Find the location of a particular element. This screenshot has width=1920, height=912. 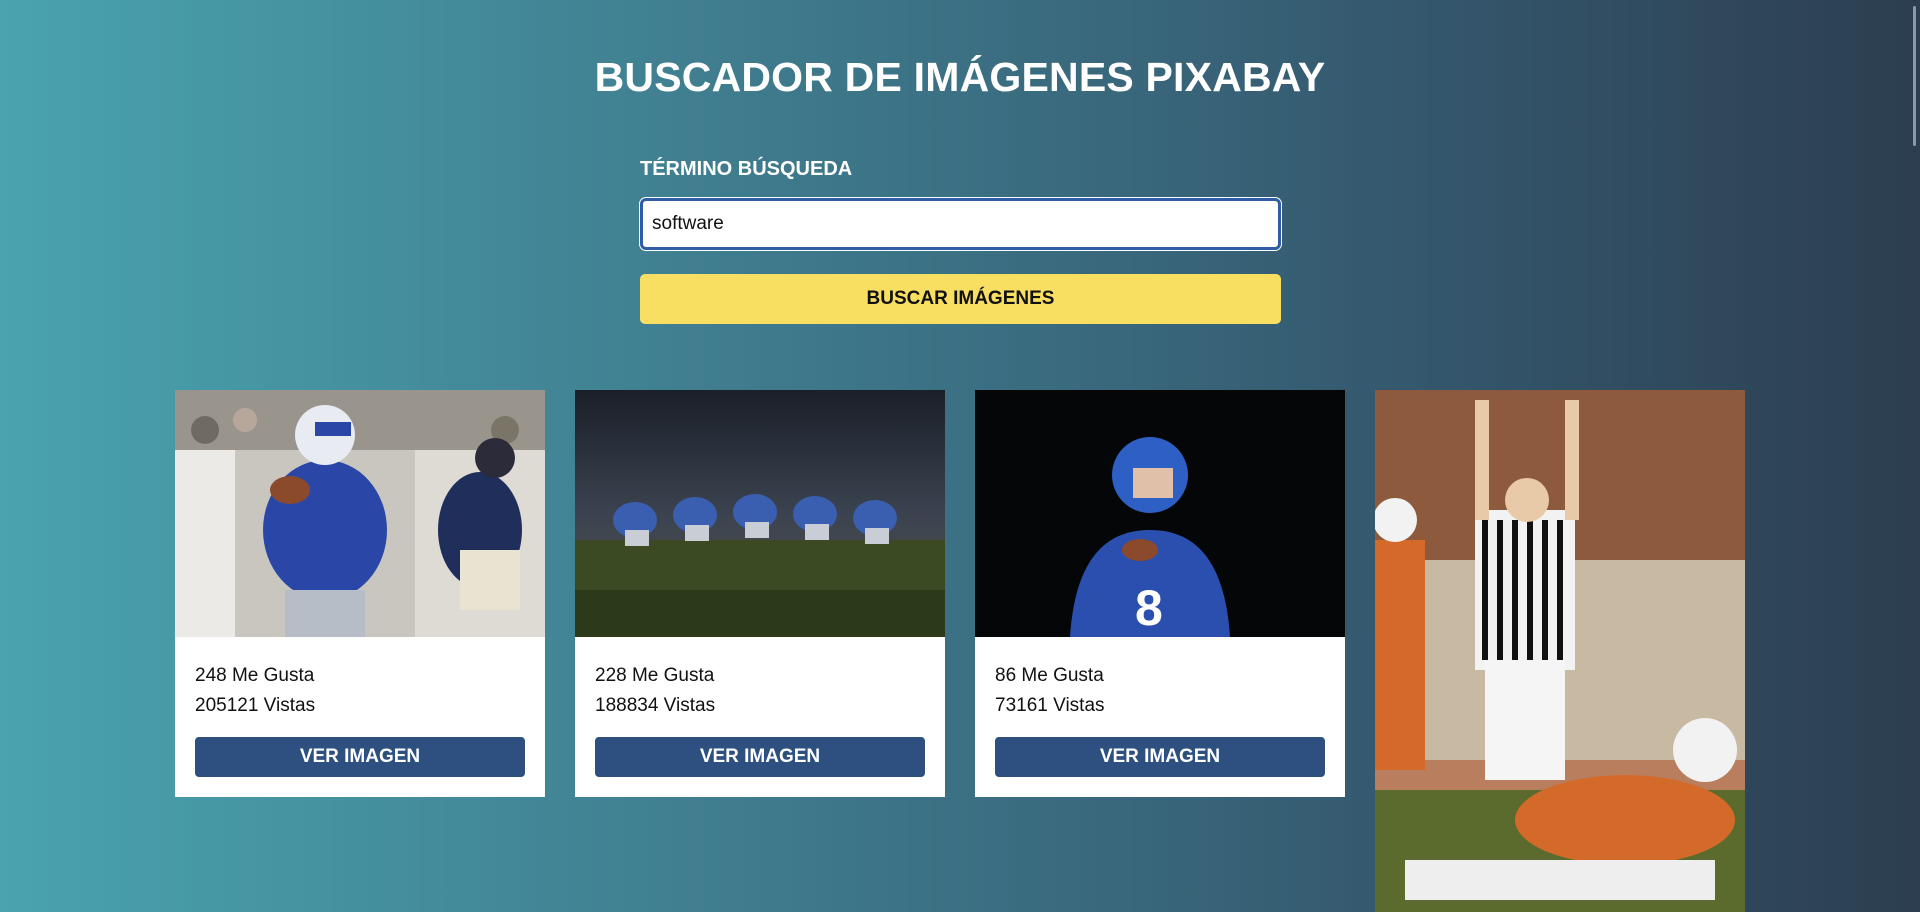

likes-count: 248 Me Gusta is located at coordinates (255, 675).